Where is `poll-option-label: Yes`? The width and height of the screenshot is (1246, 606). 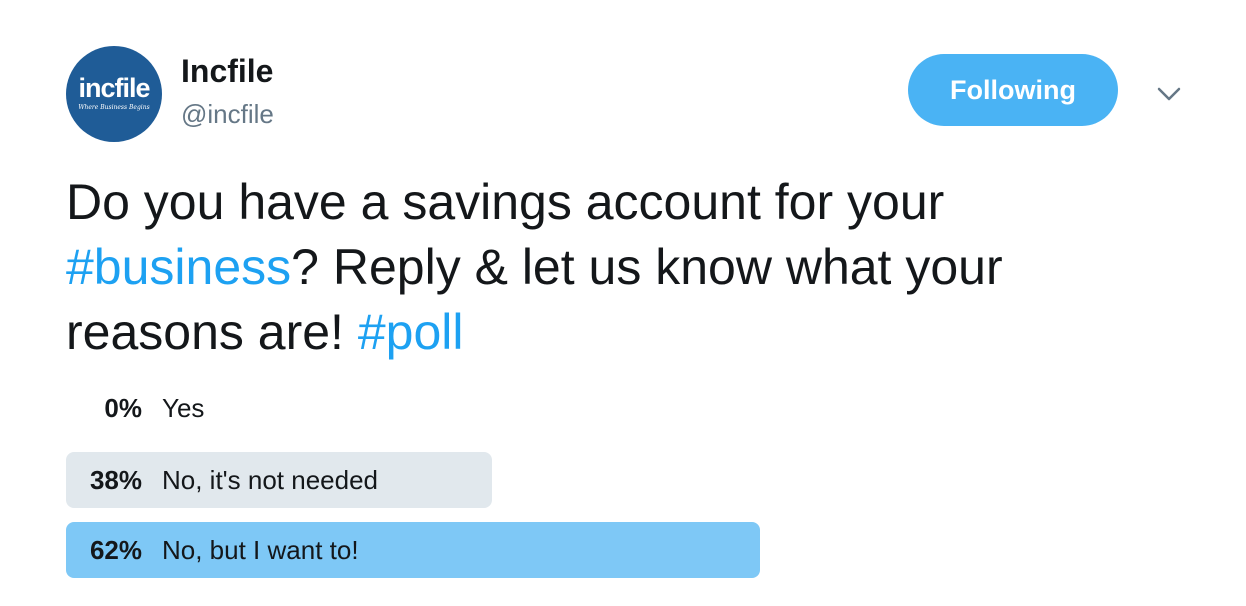 poll-option-label: Yes is located at coordinates (183, 407).